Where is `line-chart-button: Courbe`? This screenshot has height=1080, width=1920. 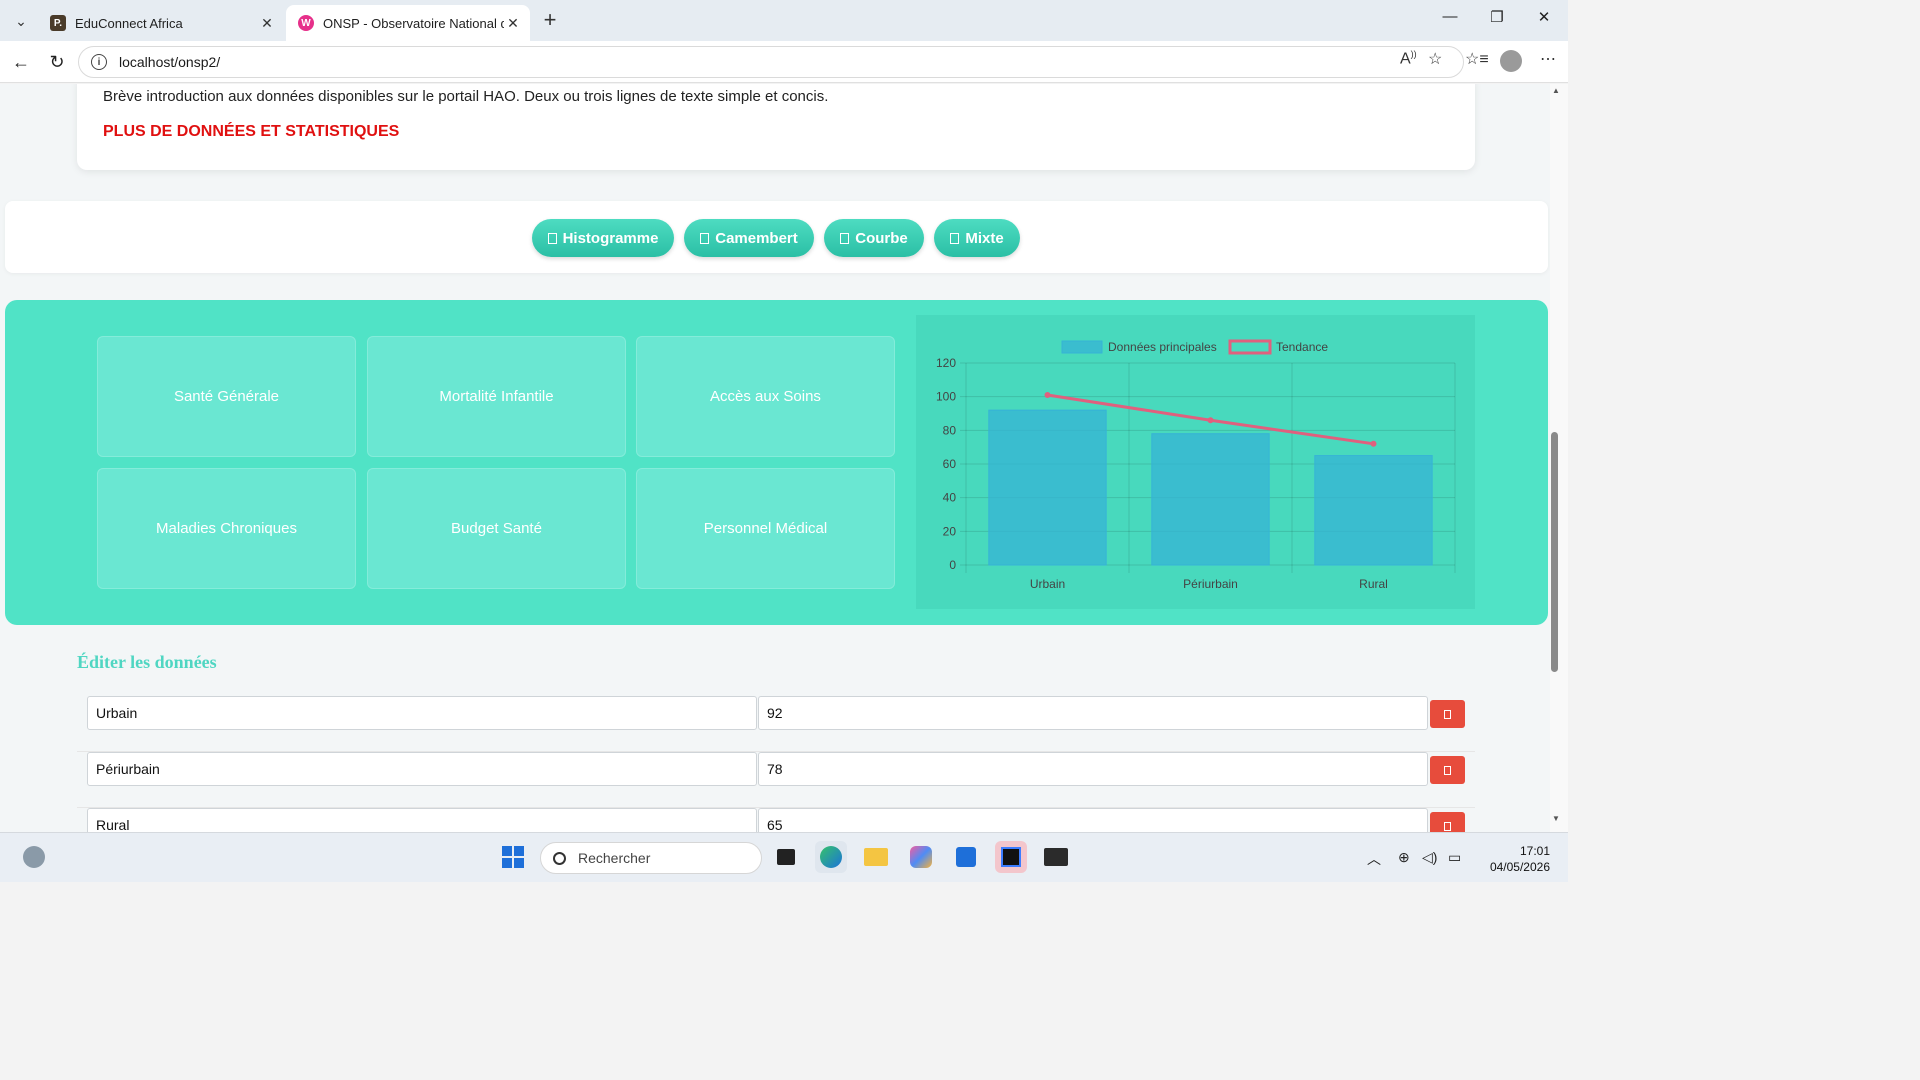 line-chart-button: Courbe is located at coordinates (874, 238).